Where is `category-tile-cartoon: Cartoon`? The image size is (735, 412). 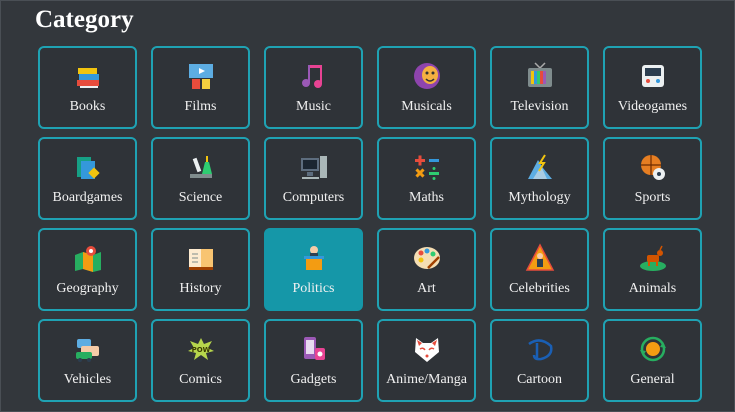 category-tile-cartoon: Cartoon is located at coordinates (539, 360).